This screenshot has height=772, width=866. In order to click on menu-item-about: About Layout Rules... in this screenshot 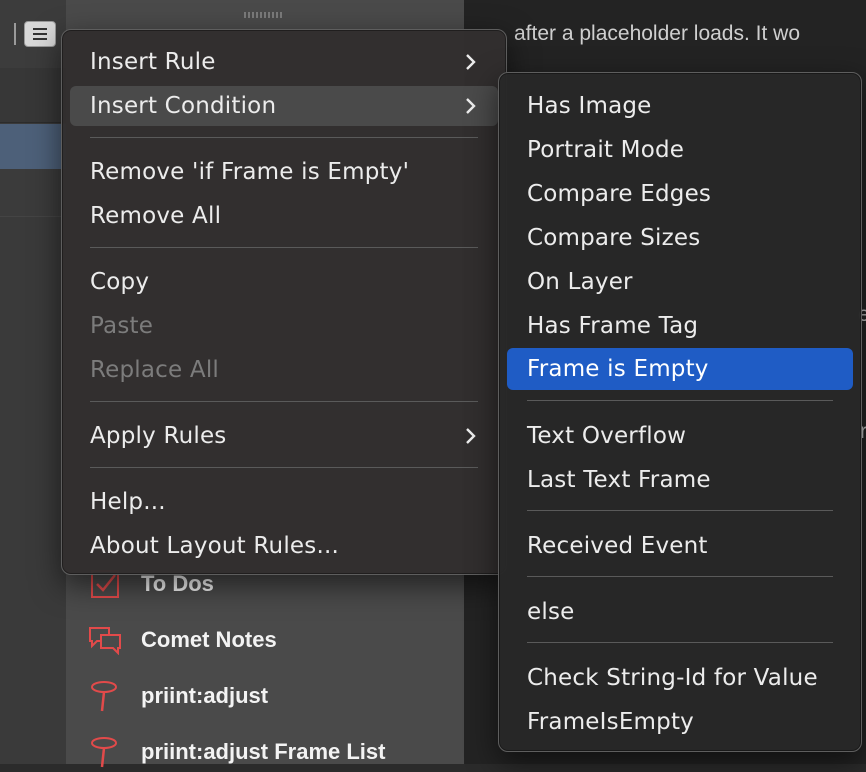, I will do `click(284, 546)`.